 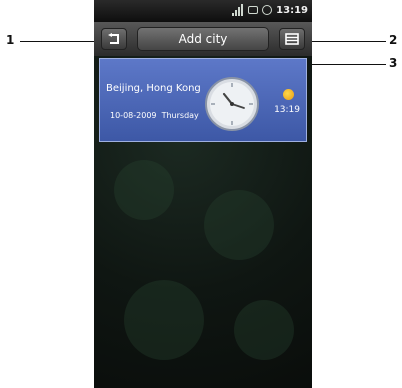 What do you see at coordinates (238, 10) in the screenshot?
I see `signal-icon` at bounding box center [238, 10].